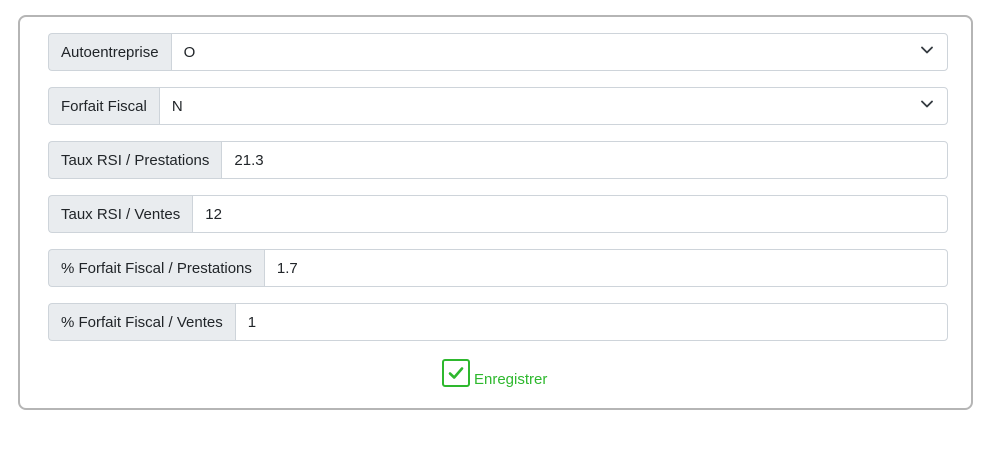  I want to click on forfait-fiscal-prestations-input: 1.7, so click(605, 268).